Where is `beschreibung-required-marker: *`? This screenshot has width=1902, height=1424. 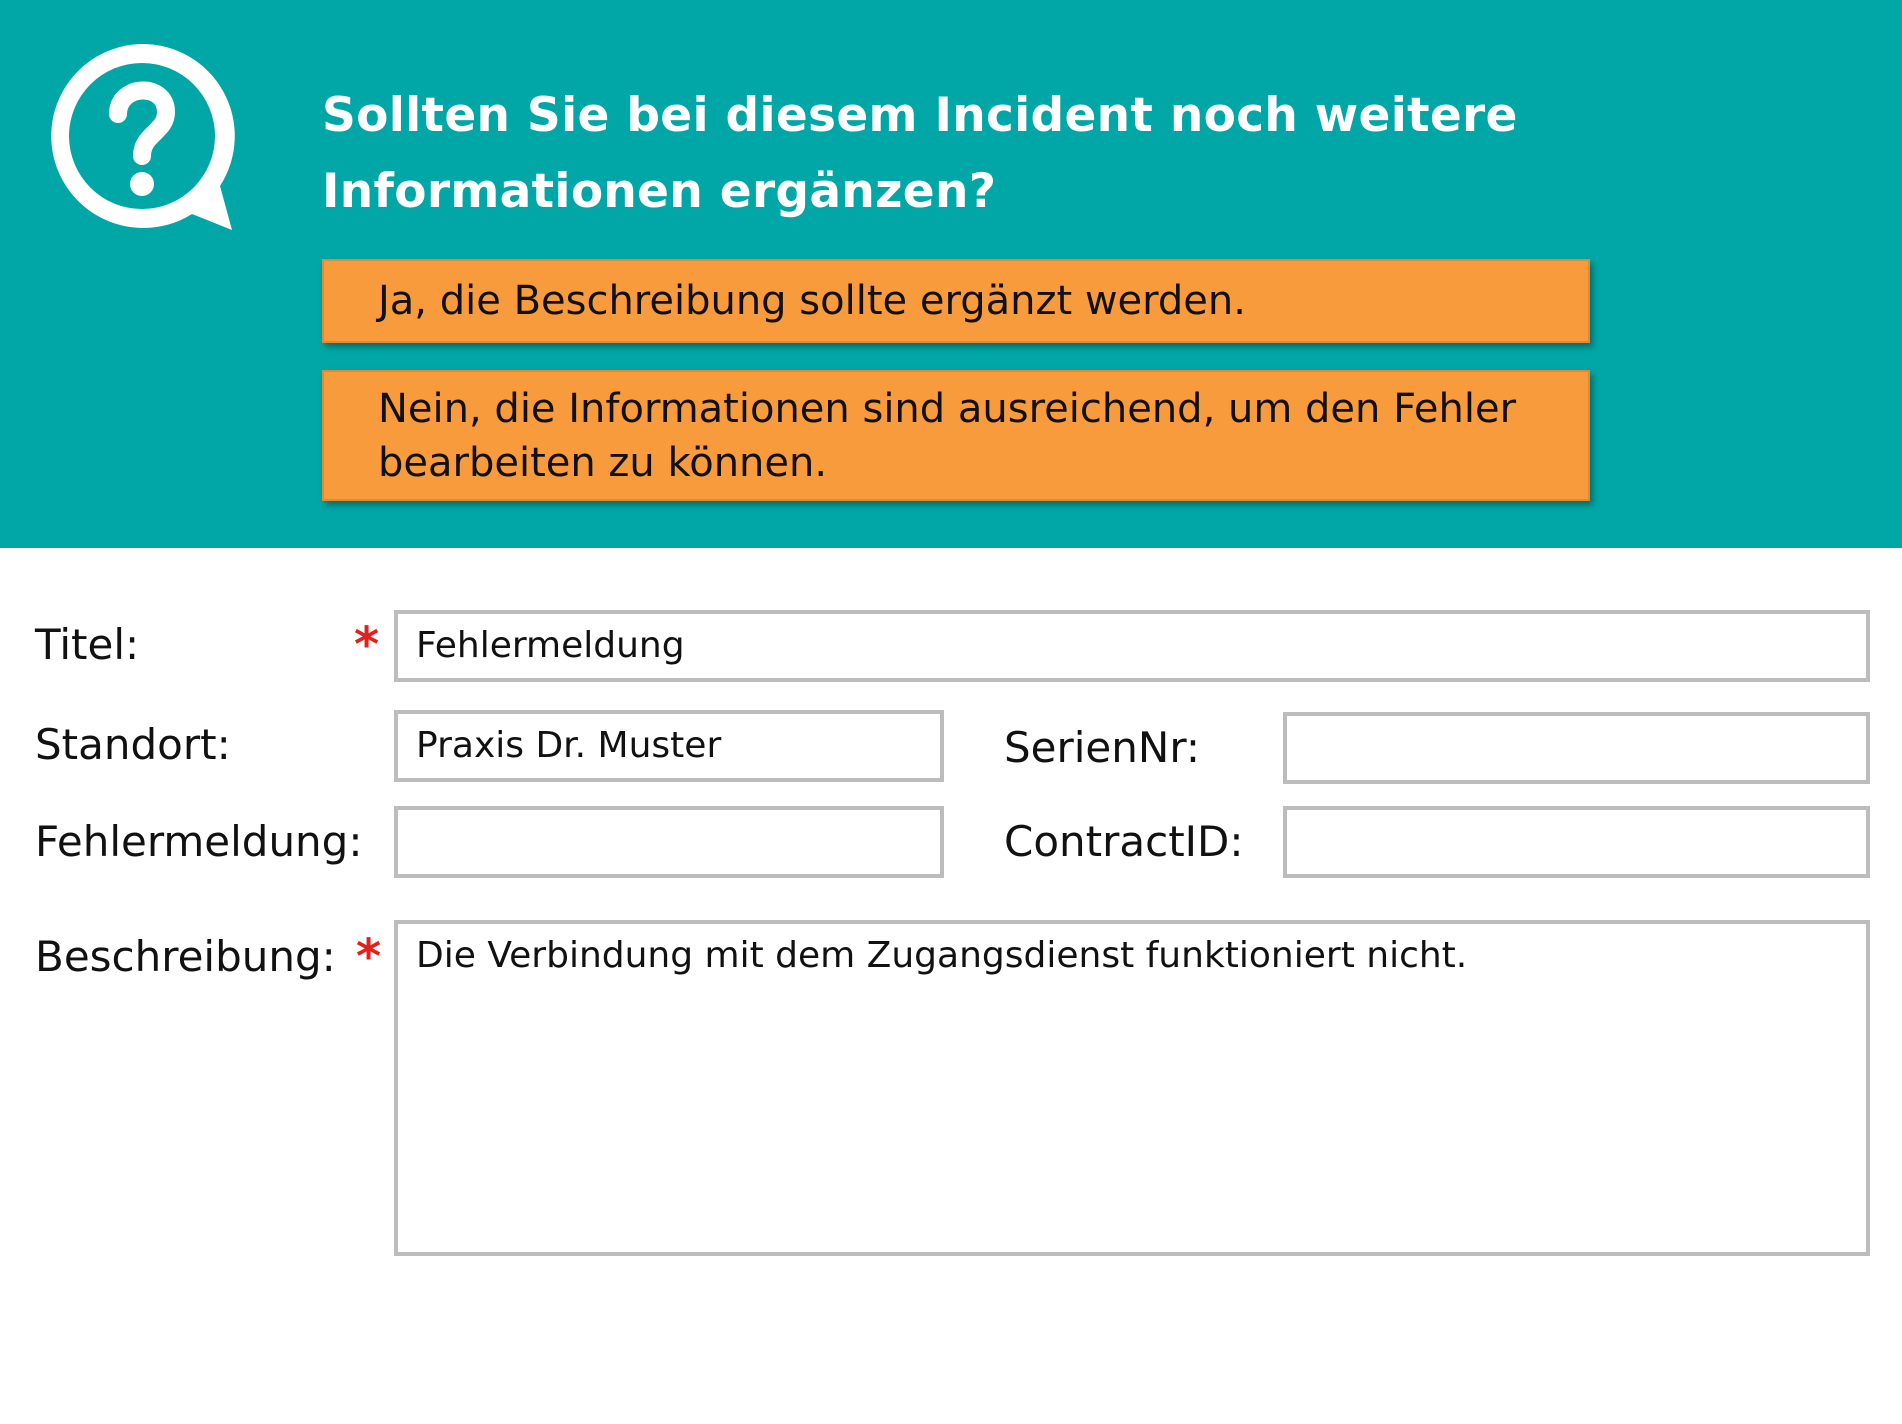 beschreibung-required-marker: * is located at coordinates (369, 957).